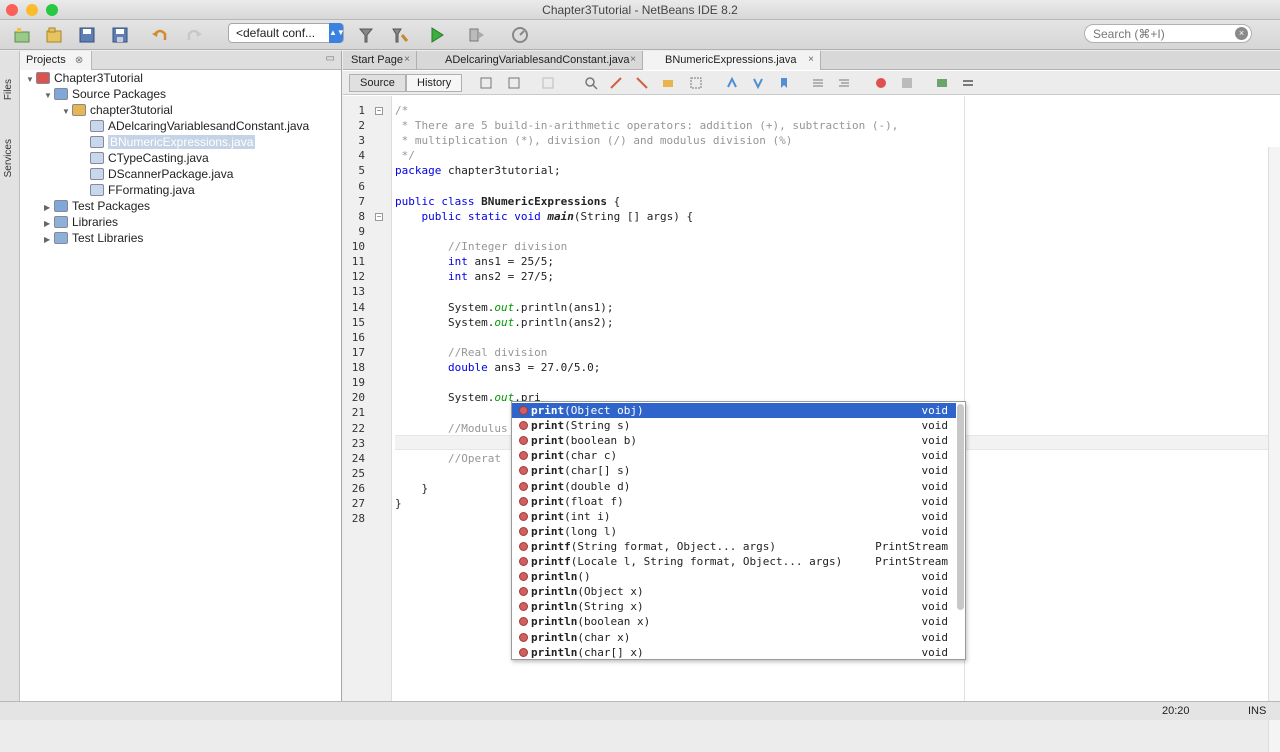 The image size is (1280, 752). Describe the element at coordinates (358, 262) in the screenshot. I see `line-number: 11` at that location.